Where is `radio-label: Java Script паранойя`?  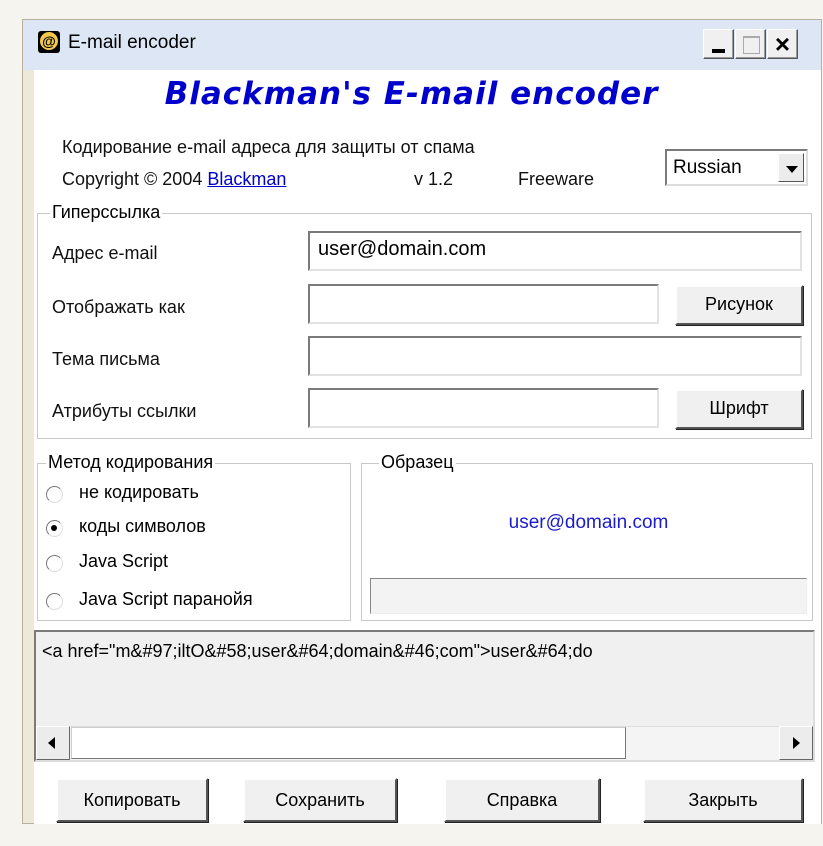 radio-label: Java Script паранойя is located at coordinates (166, 599).